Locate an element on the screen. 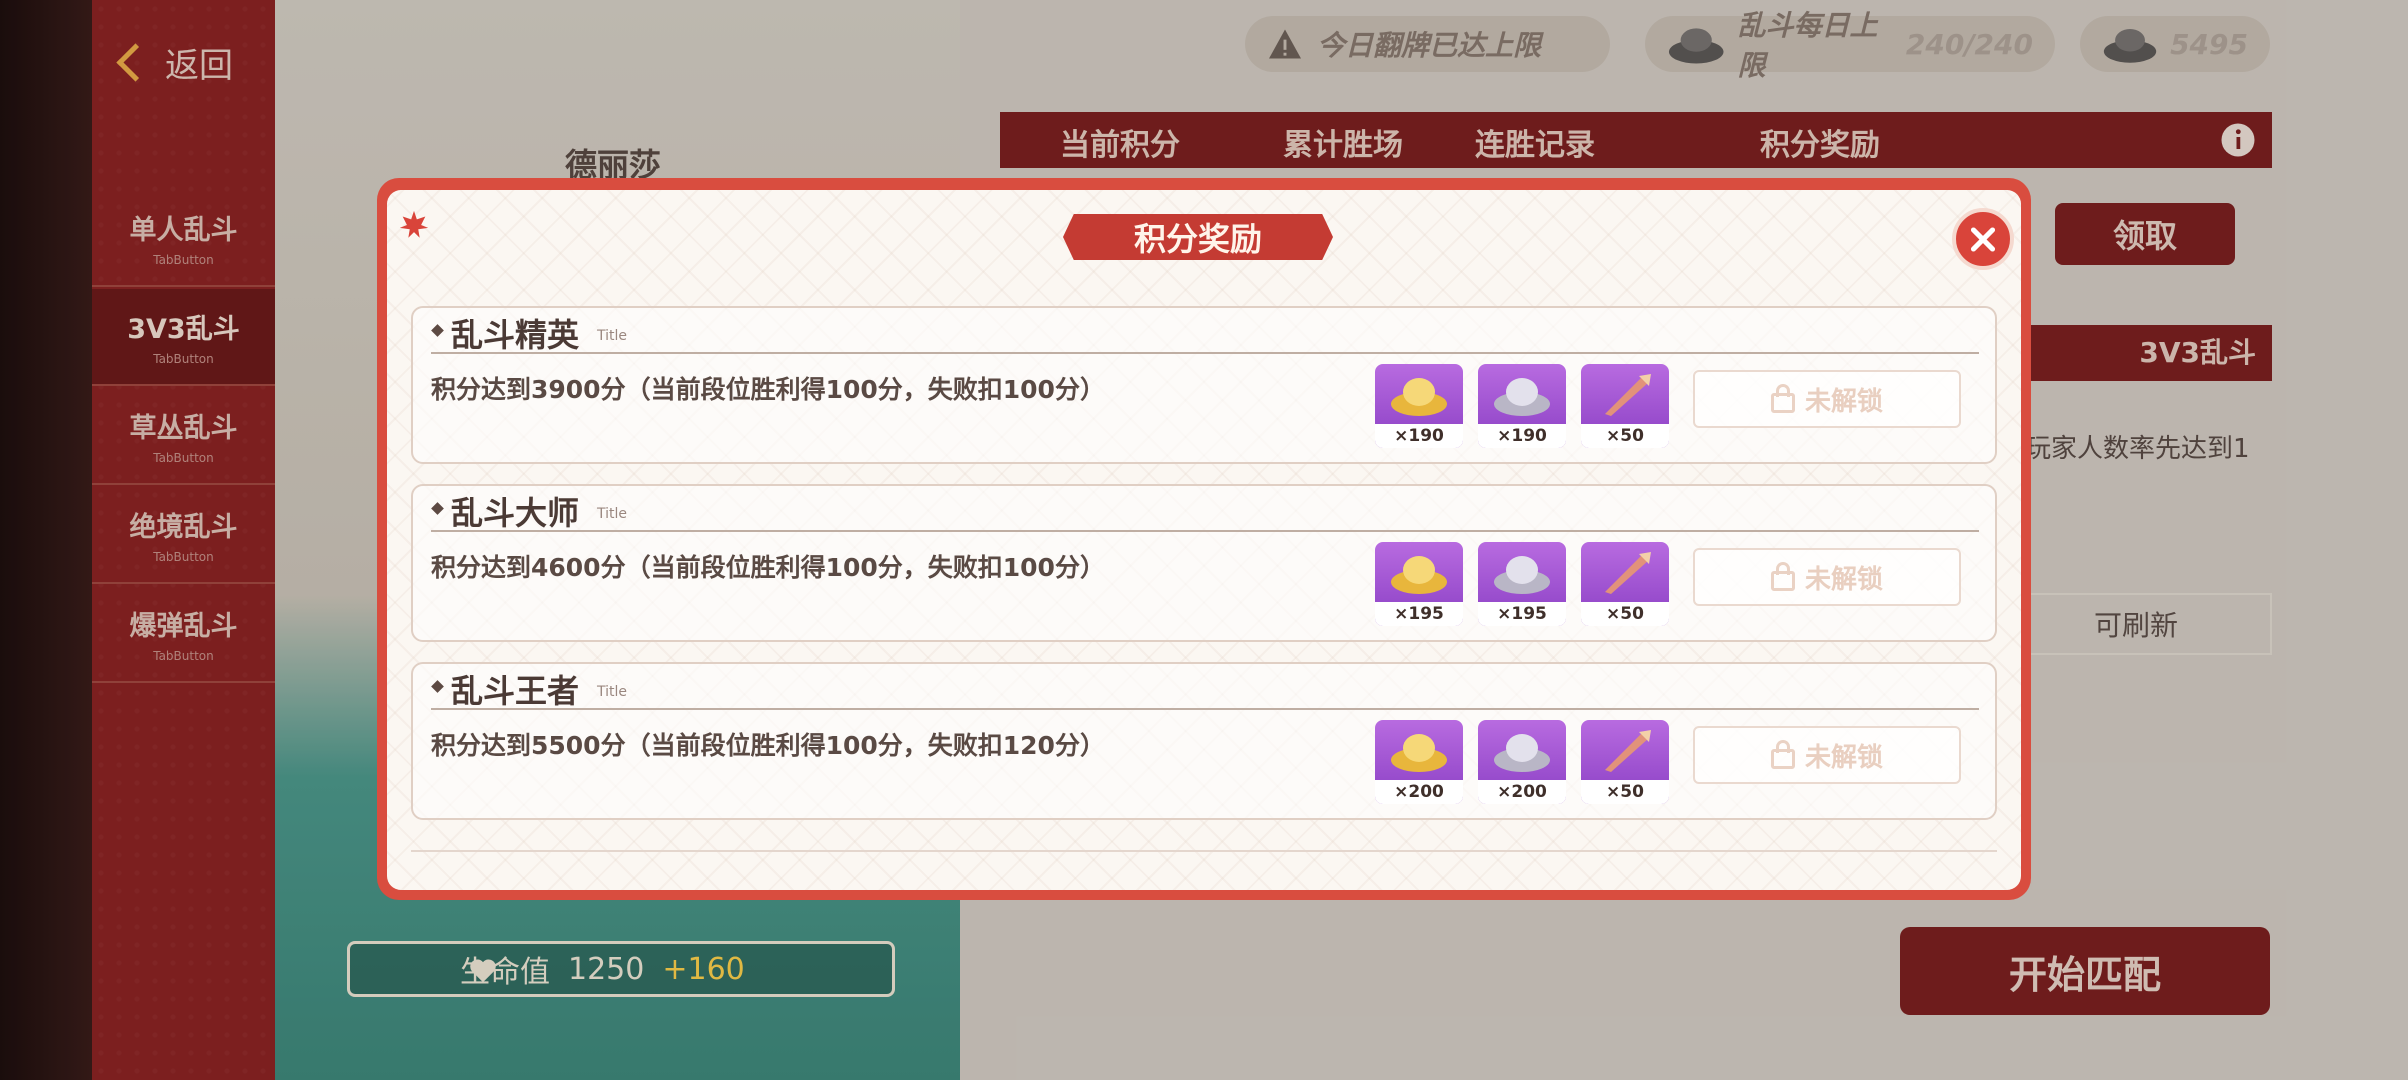 The image size is (2408, 1080). reward-title: 乱斗大师 is located at coordinates (515, 513).